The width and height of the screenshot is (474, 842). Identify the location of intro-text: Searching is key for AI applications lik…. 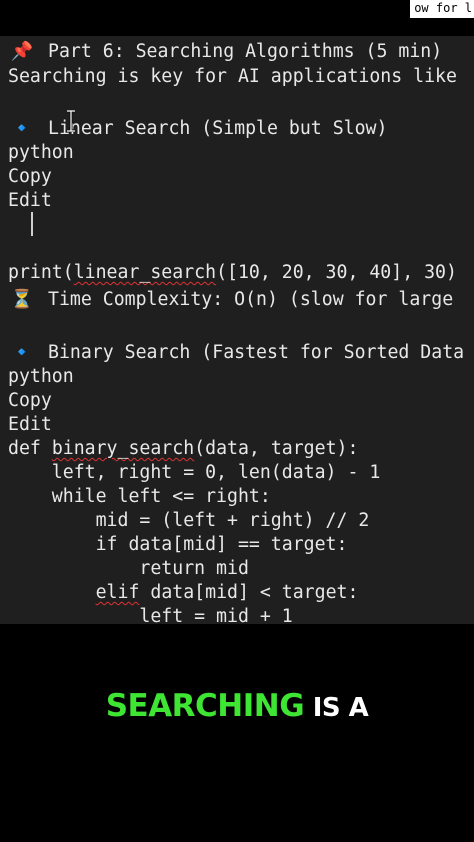
(232, 76).